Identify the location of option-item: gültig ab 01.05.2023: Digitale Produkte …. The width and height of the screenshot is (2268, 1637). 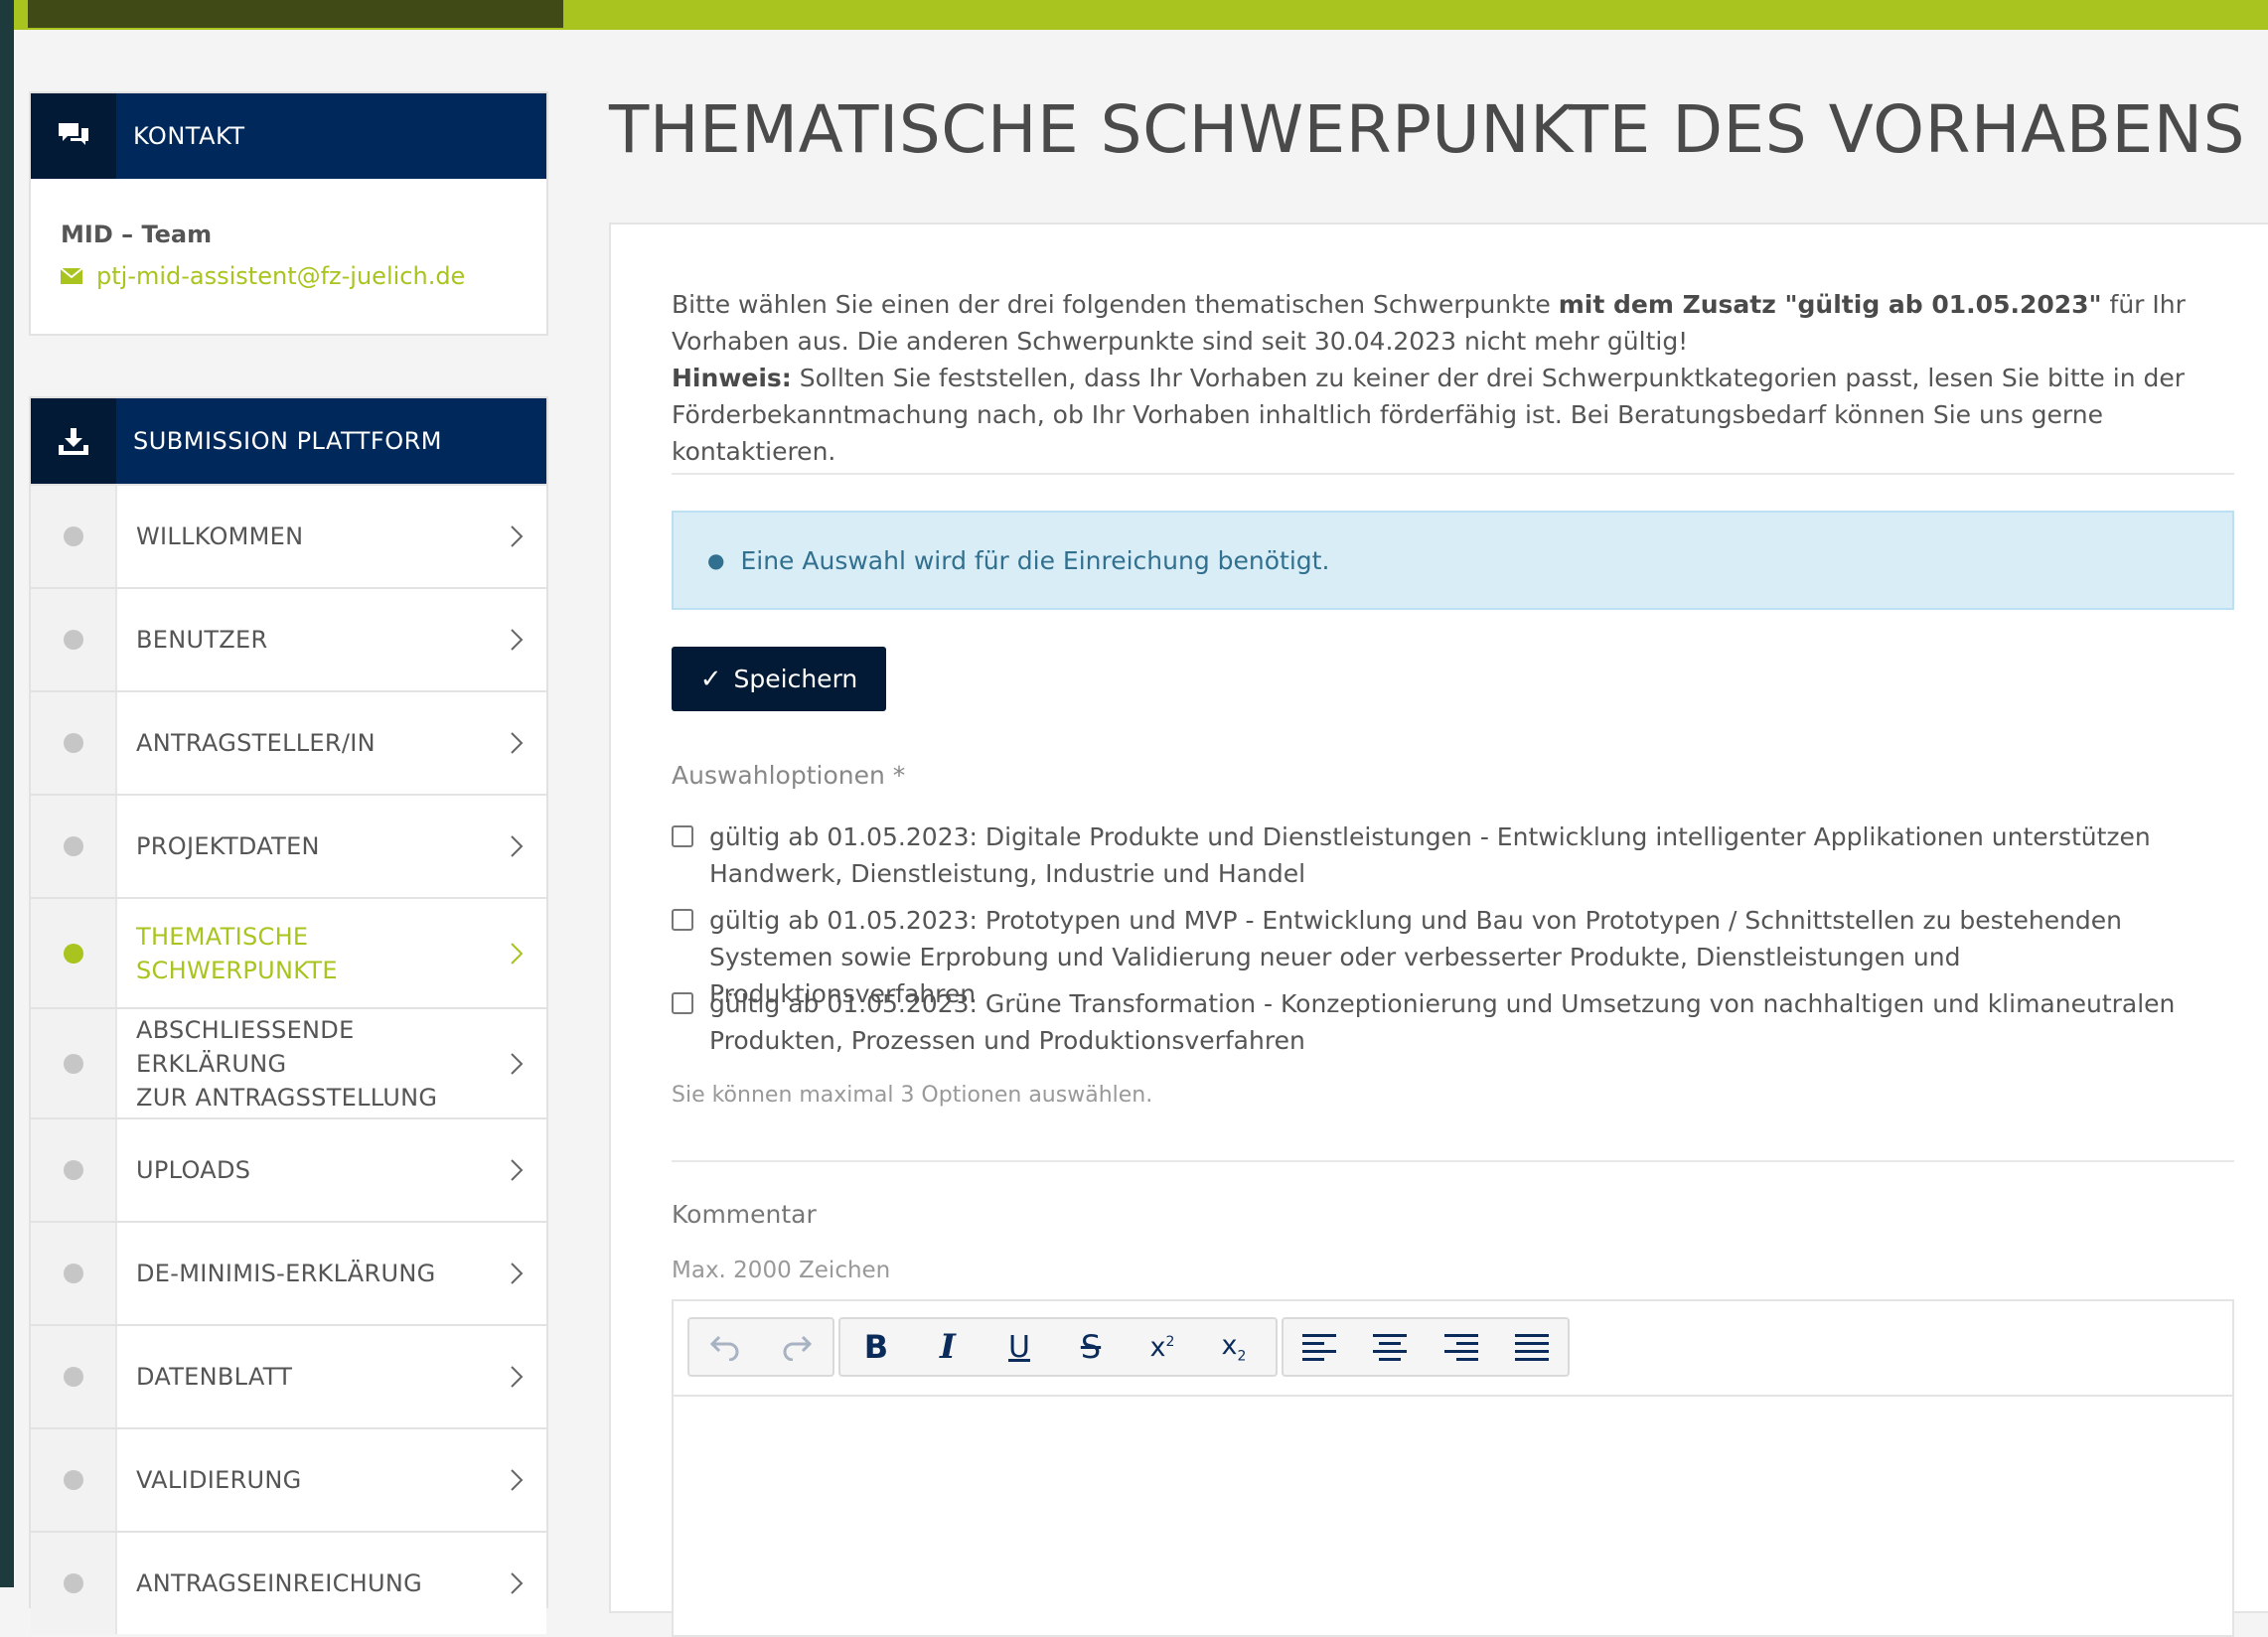
(1453, 855).